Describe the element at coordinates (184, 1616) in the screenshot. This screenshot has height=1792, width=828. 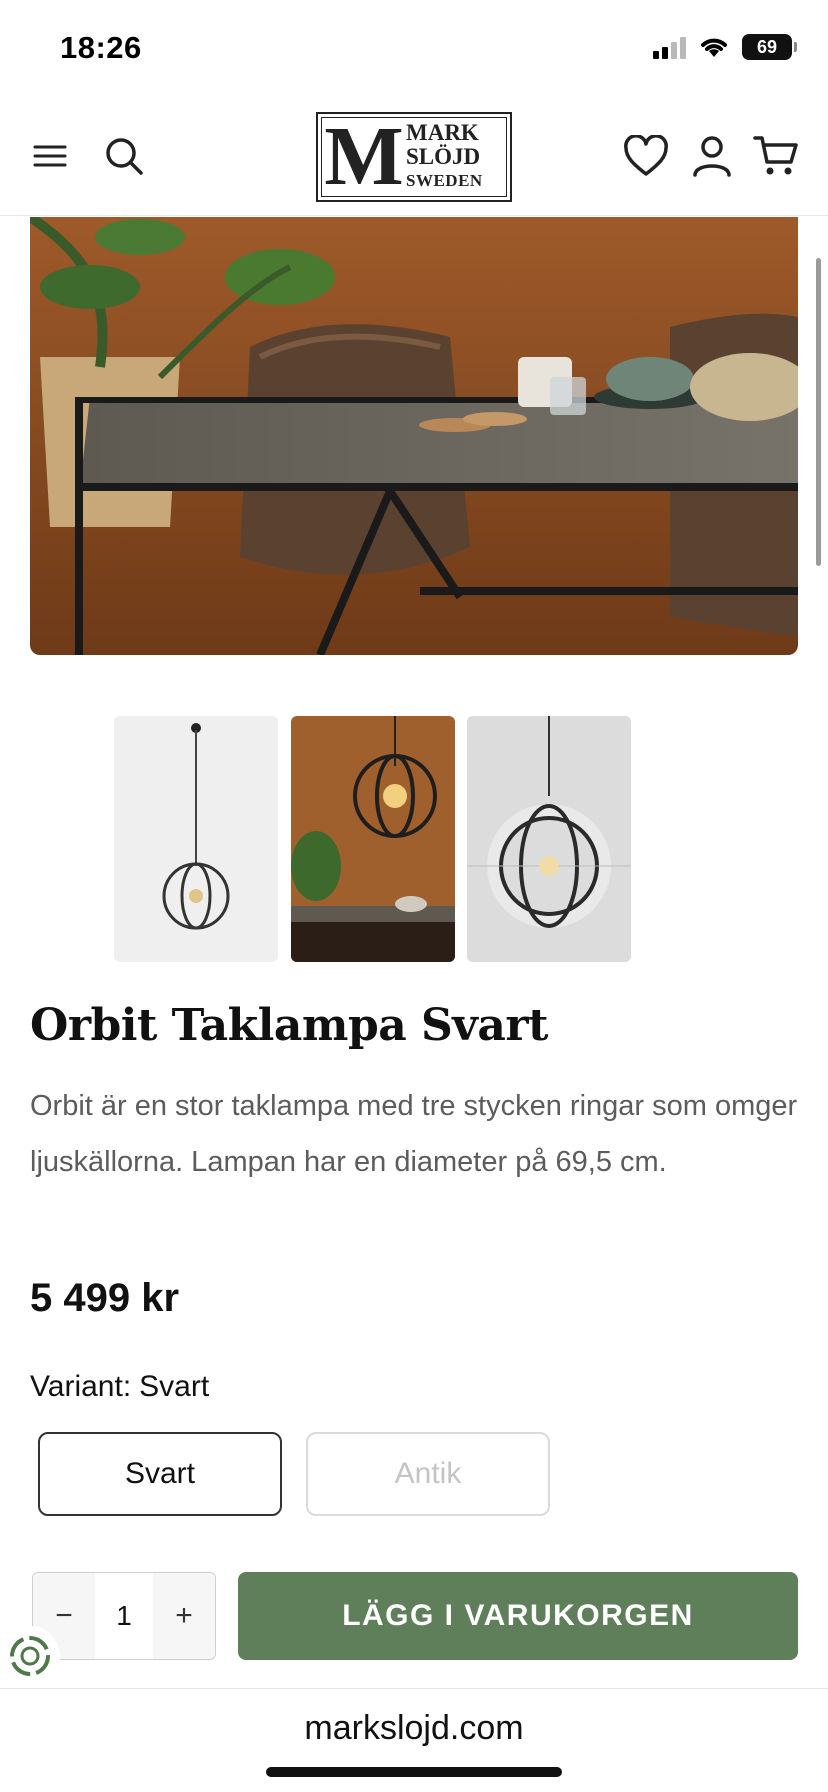
I see `quantity-increase-button: +` at that location.